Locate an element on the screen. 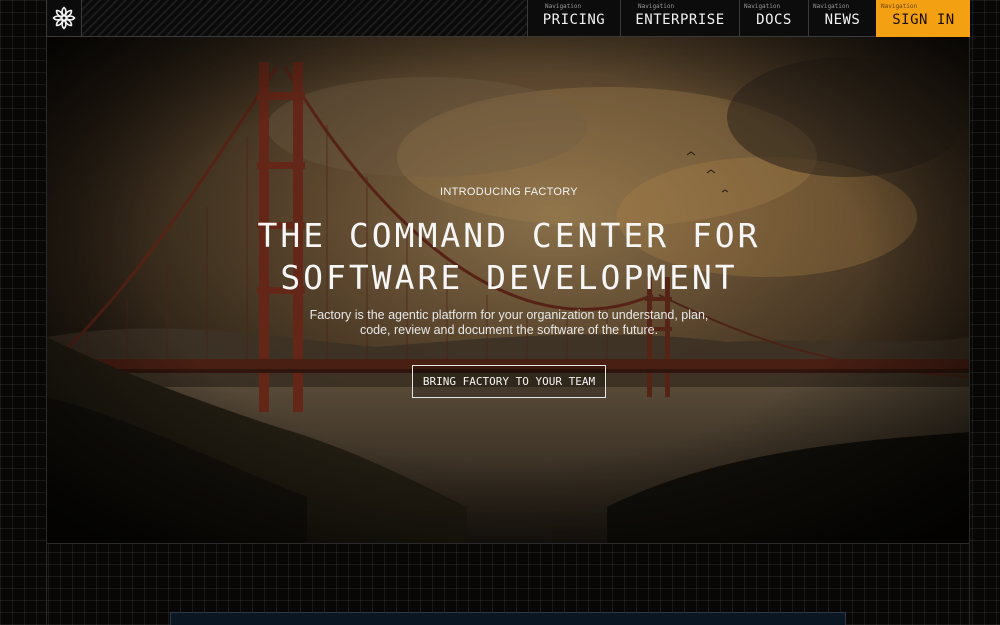  sign-in-button: Navigation SIGN IN is located at coordinates (923, 18).